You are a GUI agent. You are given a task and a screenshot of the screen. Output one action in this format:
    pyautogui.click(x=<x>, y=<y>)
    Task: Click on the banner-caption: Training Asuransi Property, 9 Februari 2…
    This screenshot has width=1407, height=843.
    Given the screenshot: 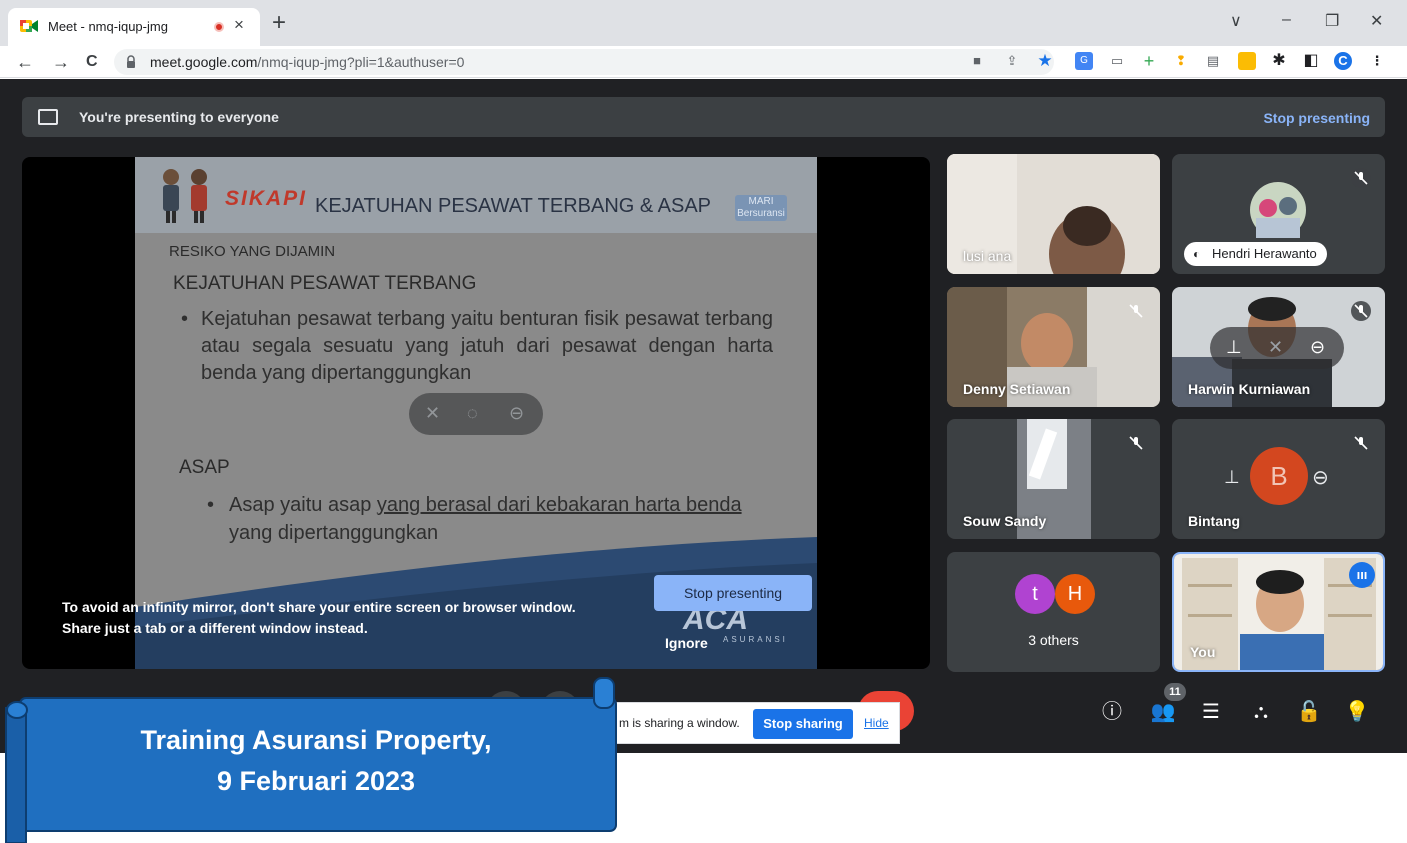 What is the action you would take?
    pyautogui.click(x=316, y=761)
    